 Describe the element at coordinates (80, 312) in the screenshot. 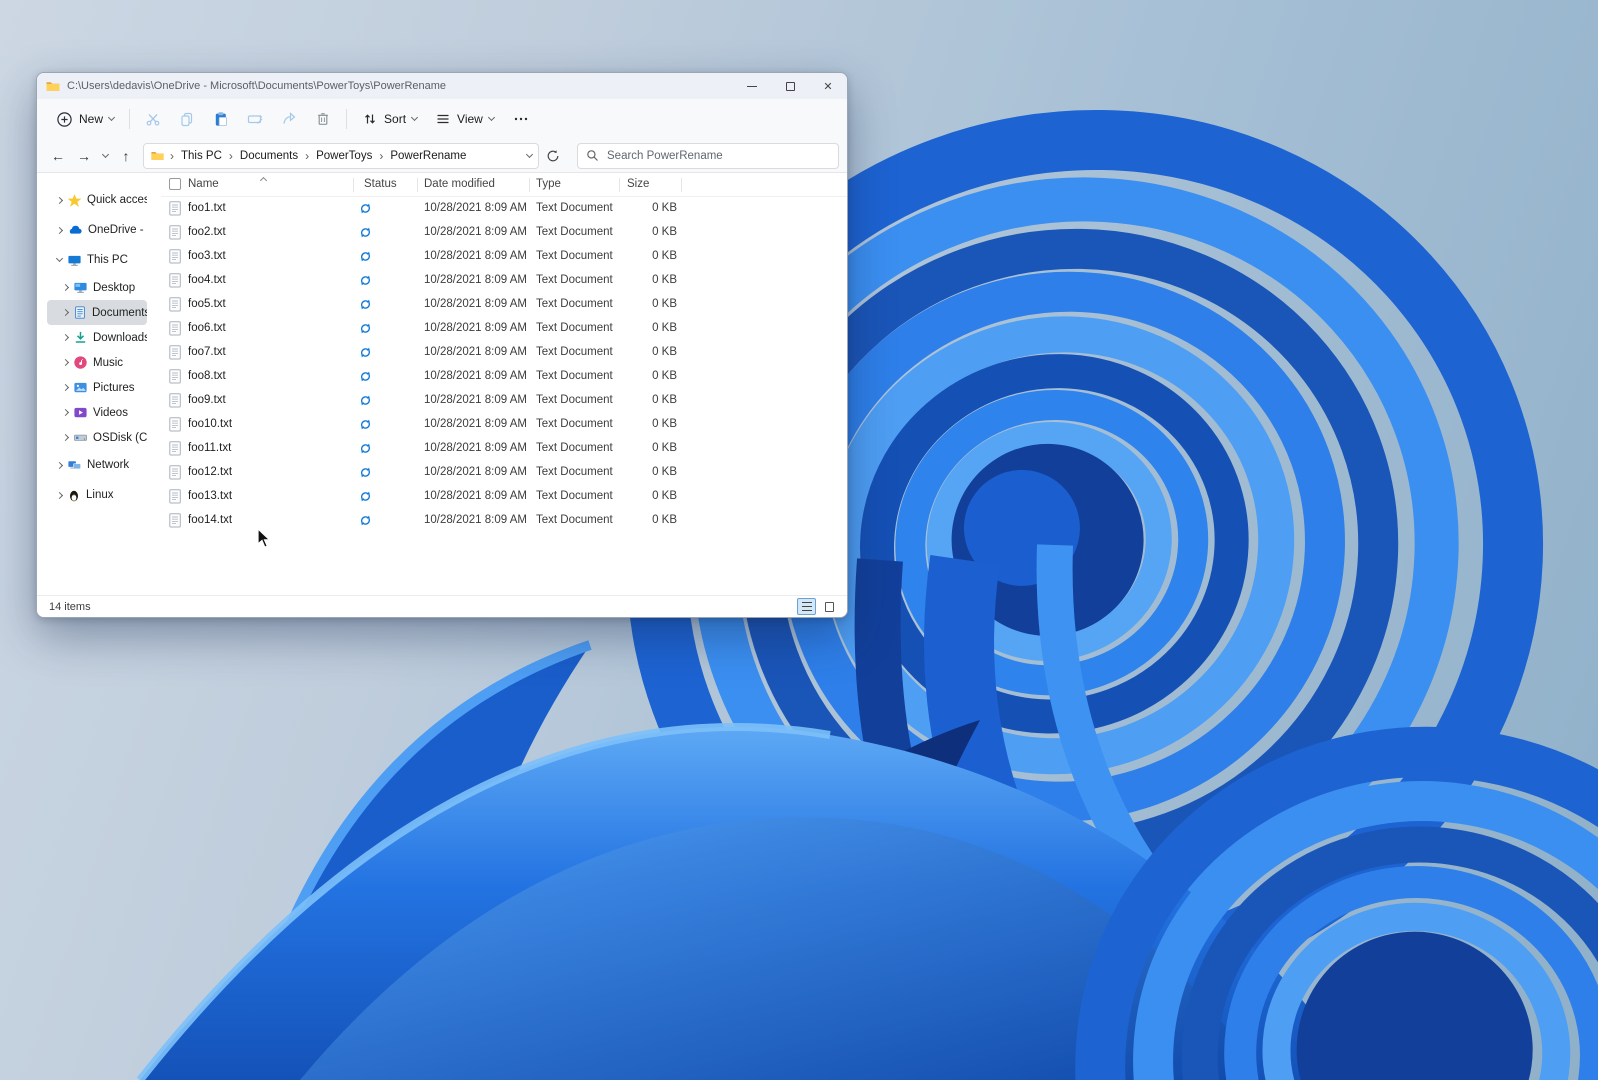

I see `document-icon` at that location.